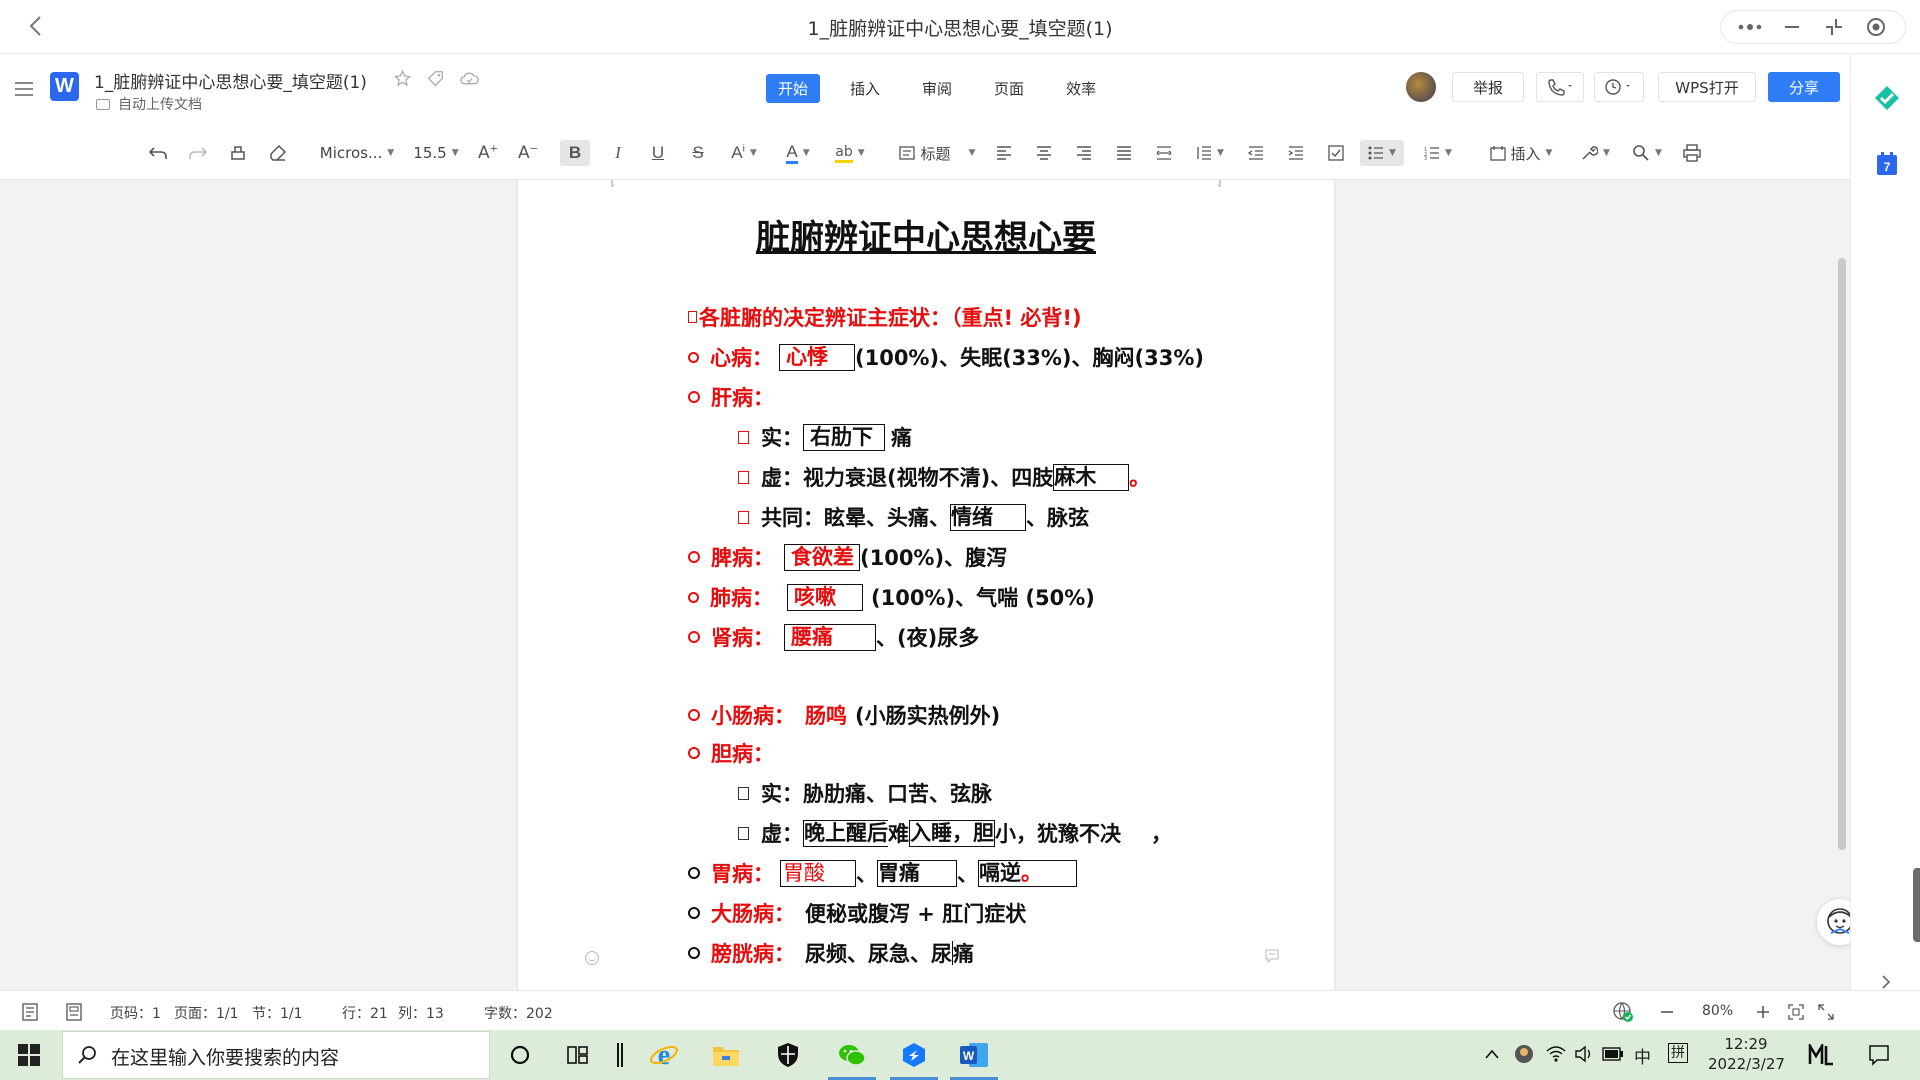 The image size is (1920, 1080). I want to click on sidebar-handle, so click(1916, 905).